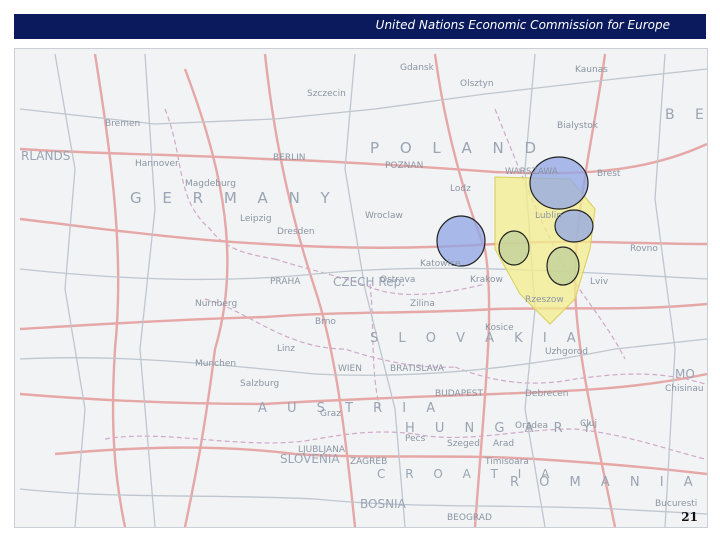 The height and width of the screenshot is (540, 720). What do you see at coordinates (486, 280) in the screenshot?
I see `city-label-krakow: Krakow` at bounding box center [486, 280].